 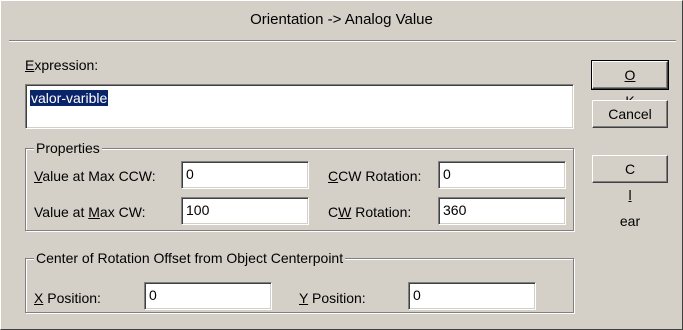 I want to click on clear-button: Cl ear, so click(x=630, y=192).